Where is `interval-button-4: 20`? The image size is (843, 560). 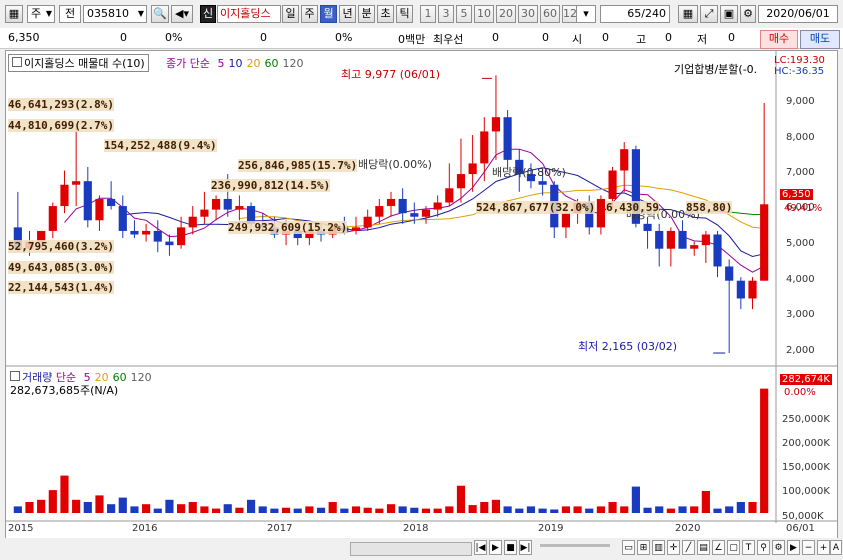
interval-button-4: 20 is located at coordinates (506, 14).